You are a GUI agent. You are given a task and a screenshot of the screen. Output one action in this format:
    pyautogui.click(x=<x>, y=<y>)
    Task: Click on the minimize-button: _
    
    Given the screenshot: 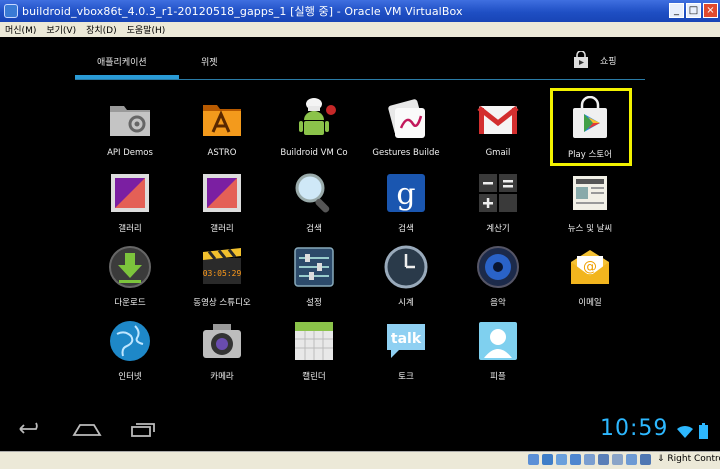 What is the action you would take?
    pyautogui.click(x=676, y=10)
    